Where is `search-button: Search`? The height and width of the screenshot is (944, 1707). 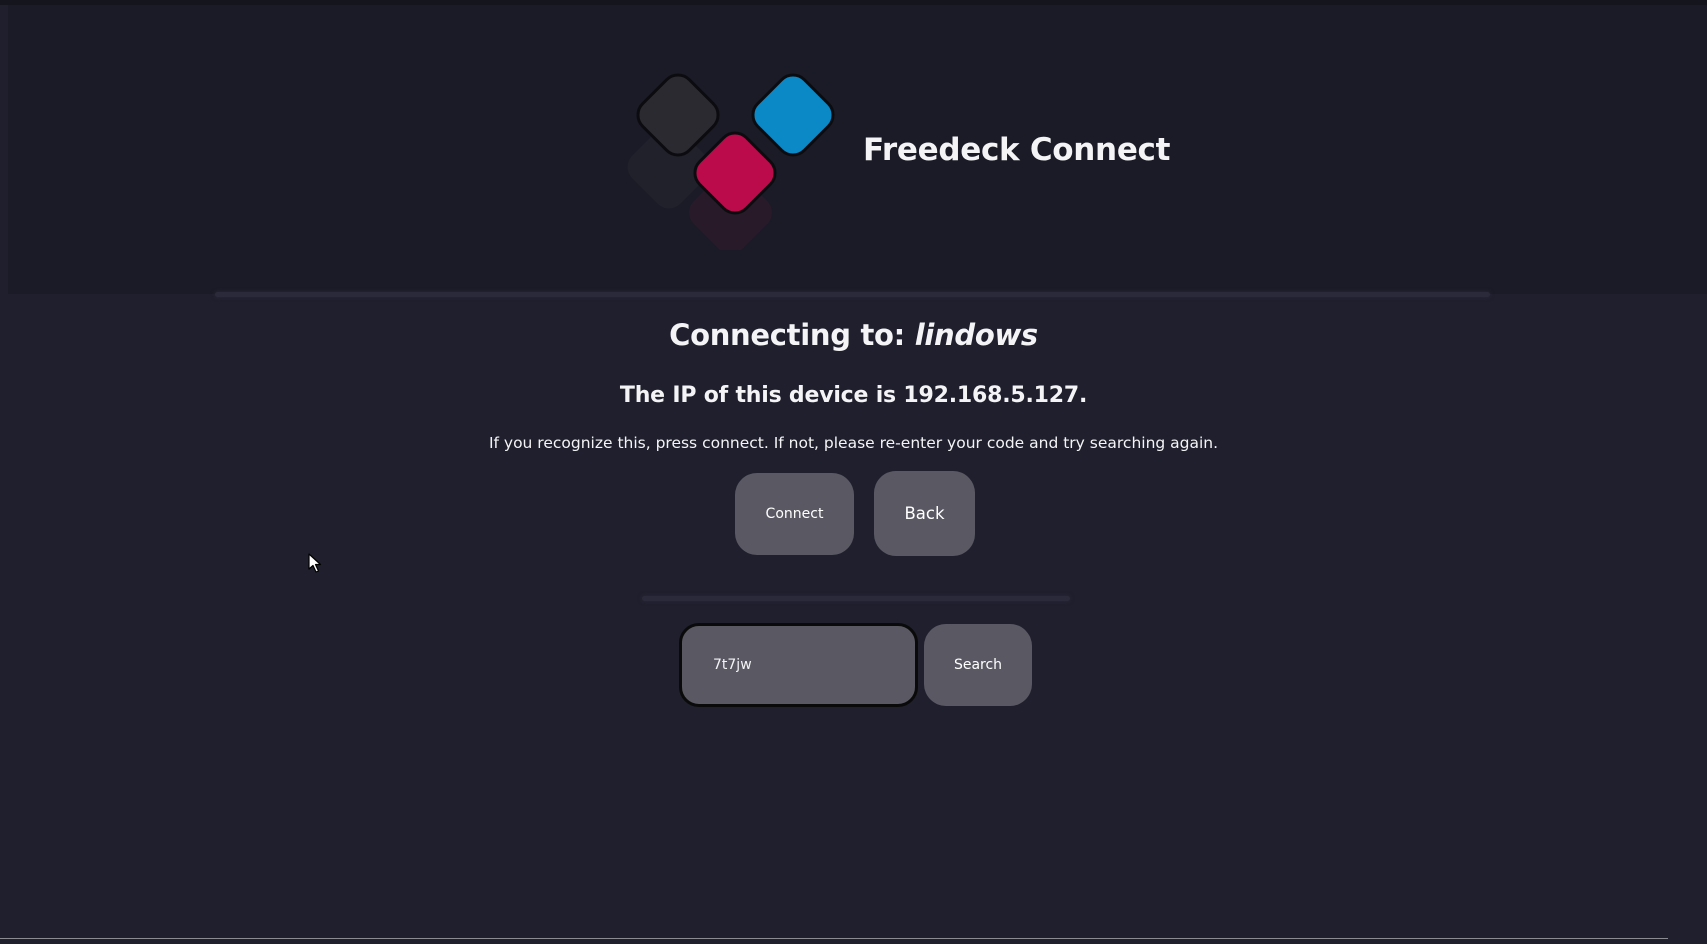
search-button: Search is located at coordinates (978, 665).